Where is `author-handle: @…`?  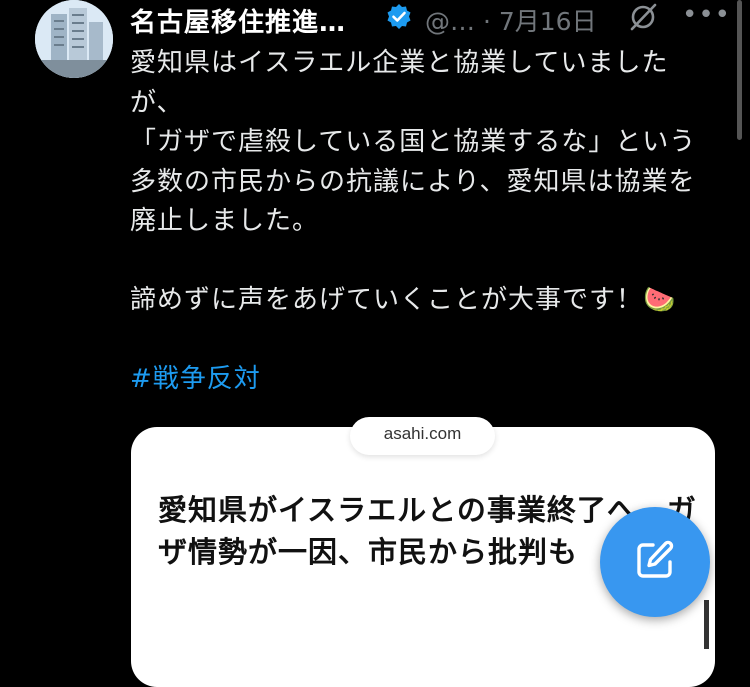
author-handle: @… is located at coordinates (450, 21).